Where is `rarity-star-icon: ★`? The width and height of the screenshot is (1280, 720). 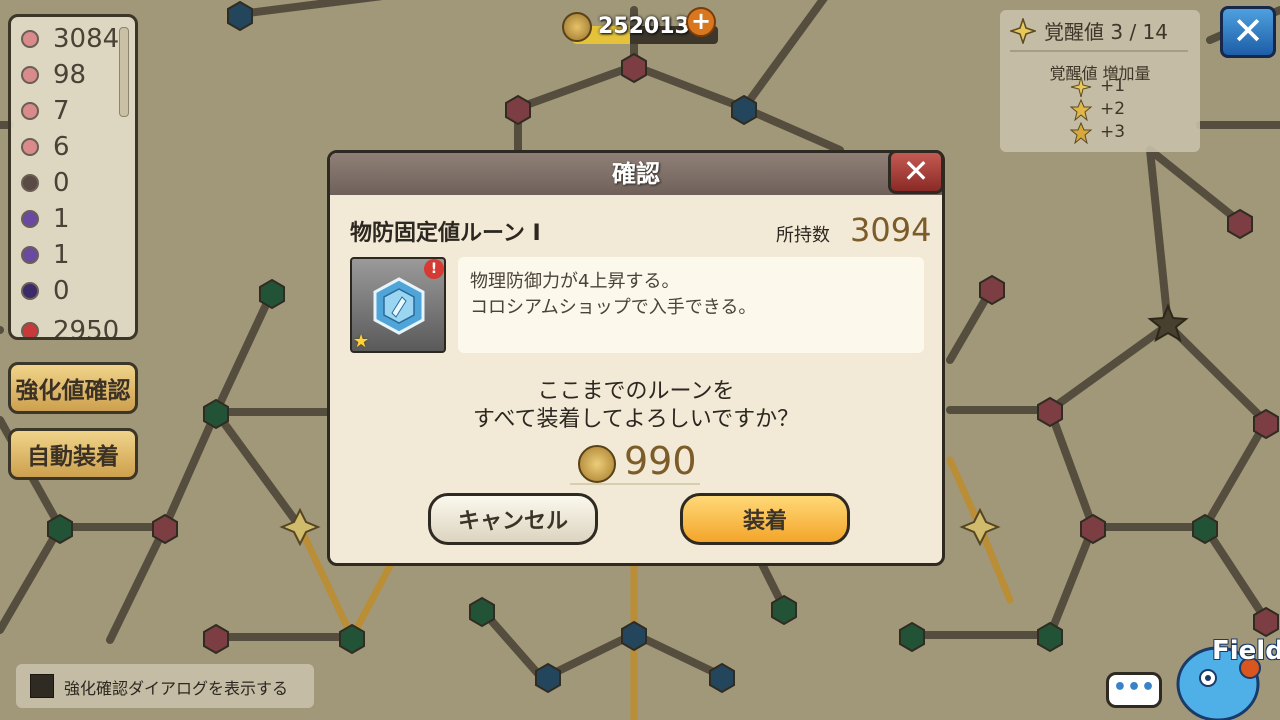
rarity-star-icon: ★ is located at coordinates (361, 341).